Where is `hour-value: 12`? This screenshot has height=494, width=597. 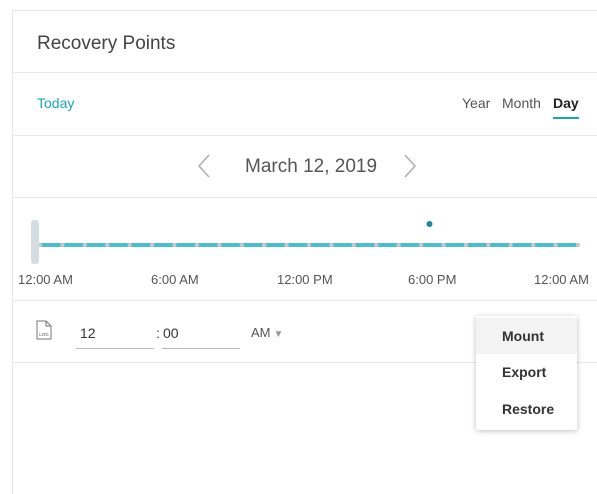 hour-value: 12 is located at coordinates (88, 333).